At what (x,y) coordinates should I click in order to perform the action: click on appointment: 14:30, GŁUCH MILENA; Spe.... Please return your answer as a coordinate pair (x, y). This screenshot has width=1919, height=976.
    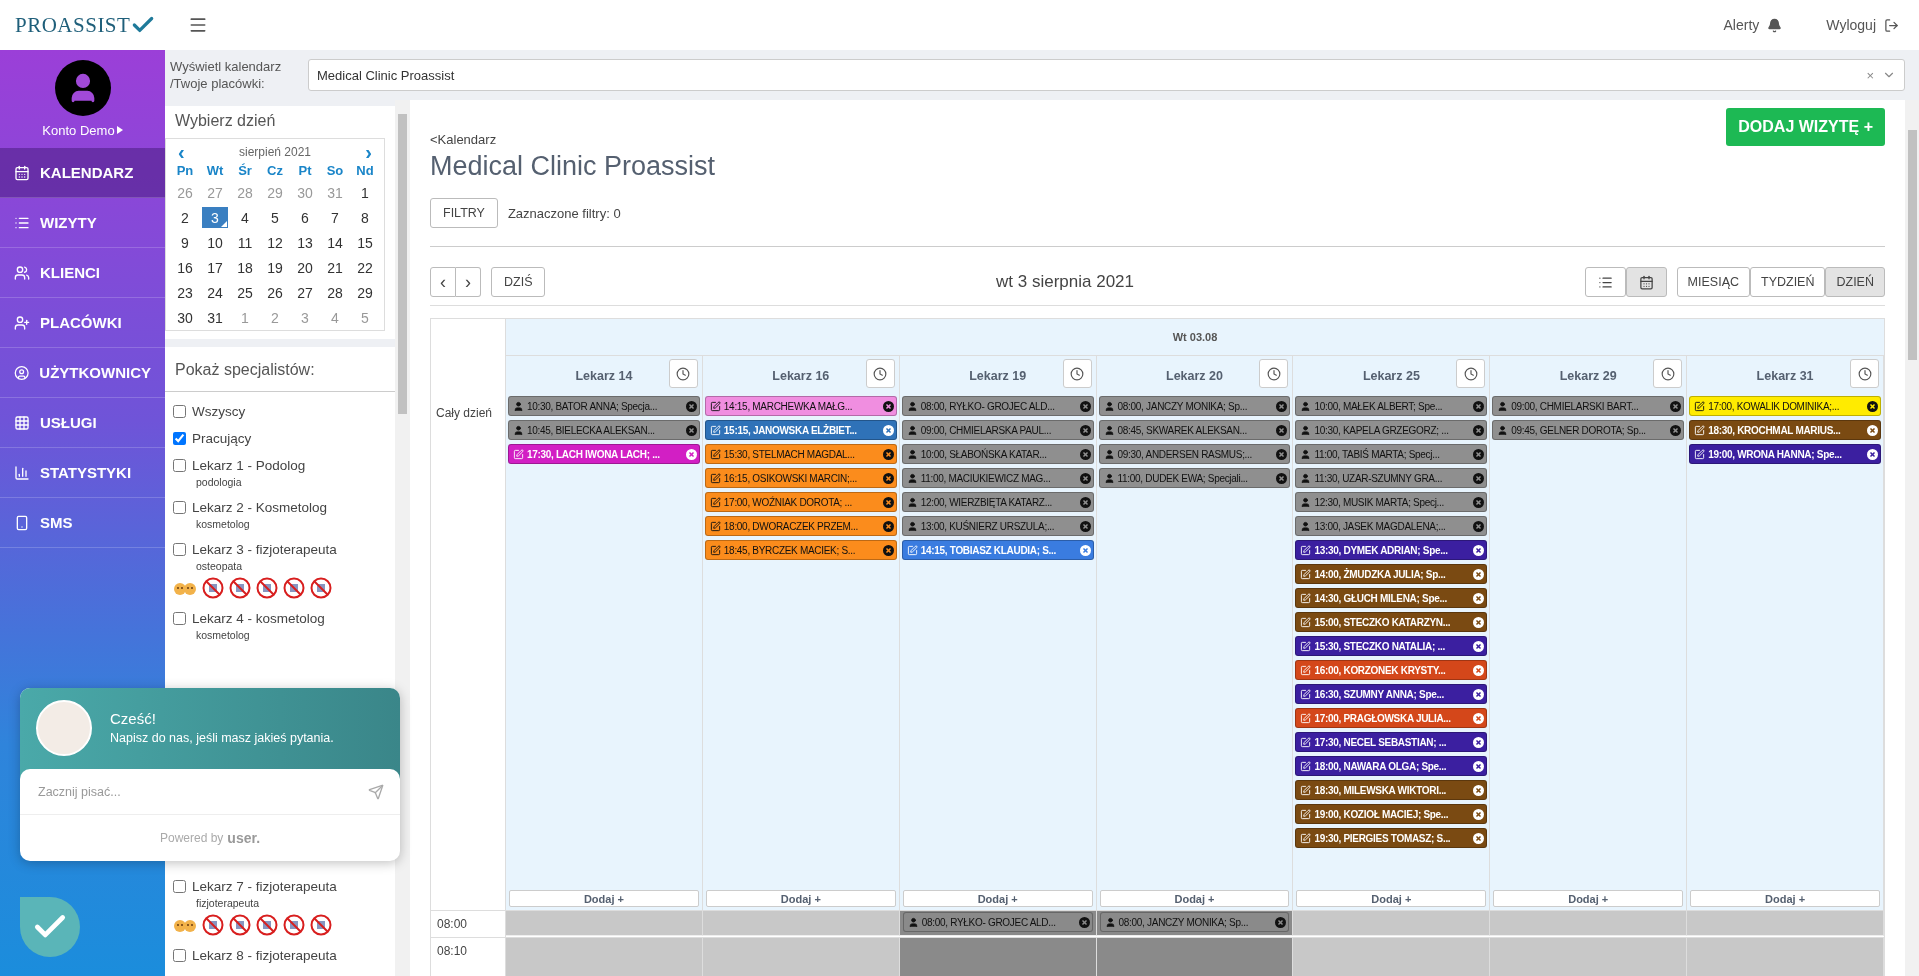
    Looking at the image, I should click on (1391, 598).